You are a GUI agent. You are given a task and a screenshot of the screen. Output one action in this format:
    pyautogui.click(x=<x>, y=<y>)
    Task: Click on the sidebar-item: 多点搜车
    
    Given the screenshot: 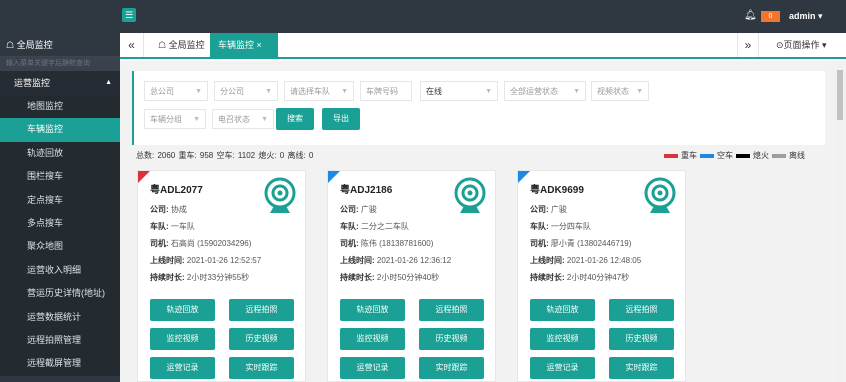 What is the action you would take?
    pyautogui.click(x=60, y=223)
    